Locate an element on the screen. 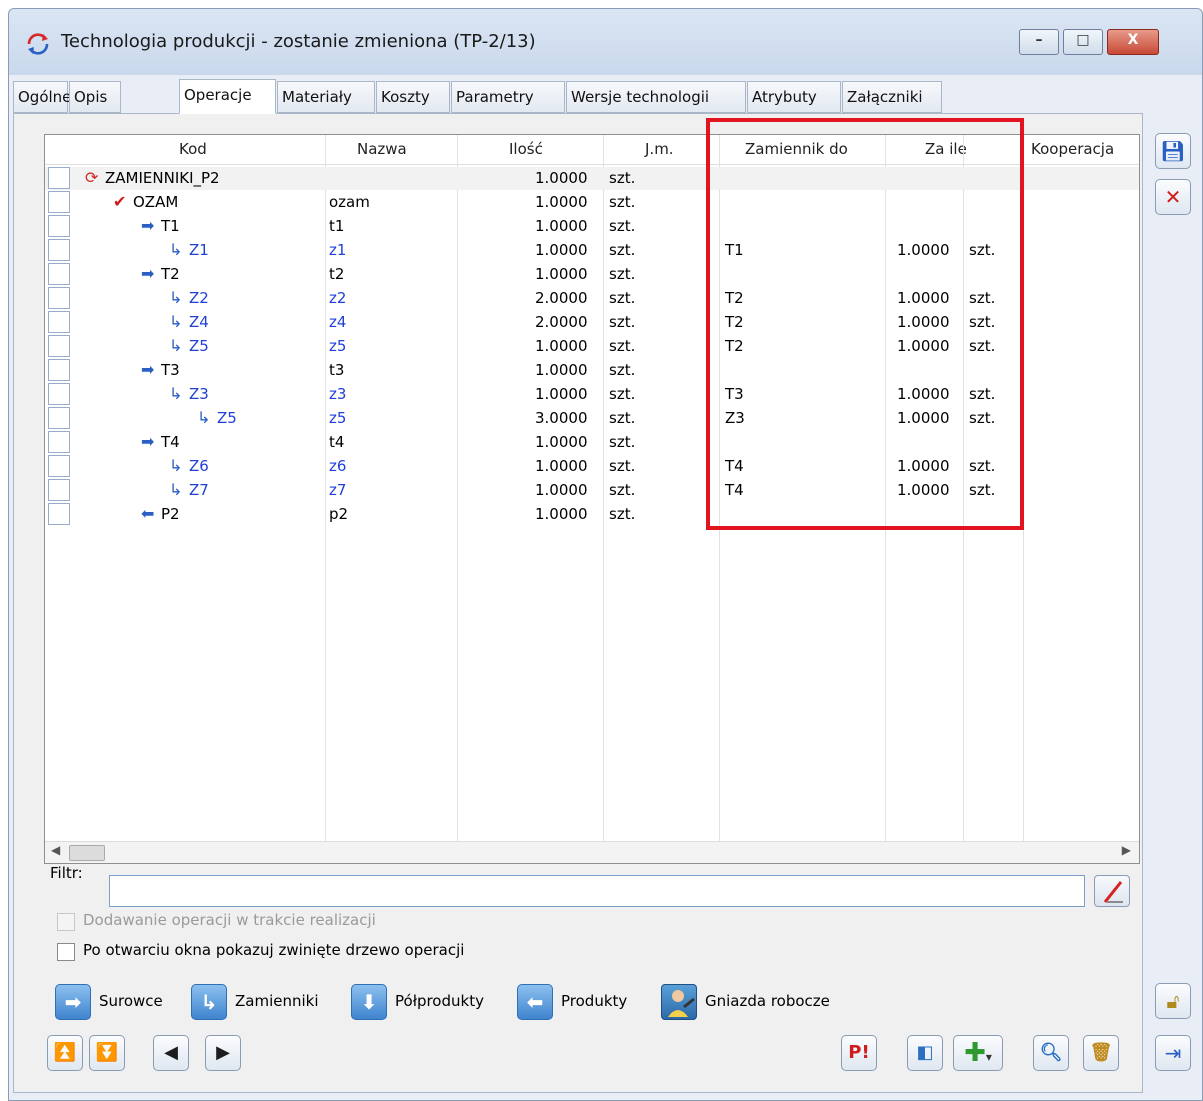  tab-ogolne: Ogólne is located at coordinates (42, 97).